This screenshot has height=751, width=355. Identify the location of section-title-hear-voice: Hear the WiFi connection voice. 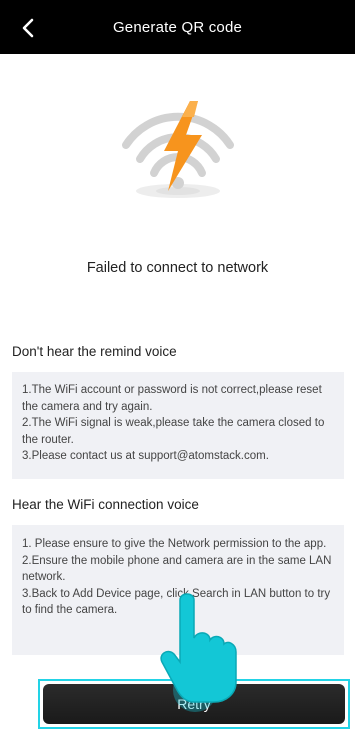
(105, 504).